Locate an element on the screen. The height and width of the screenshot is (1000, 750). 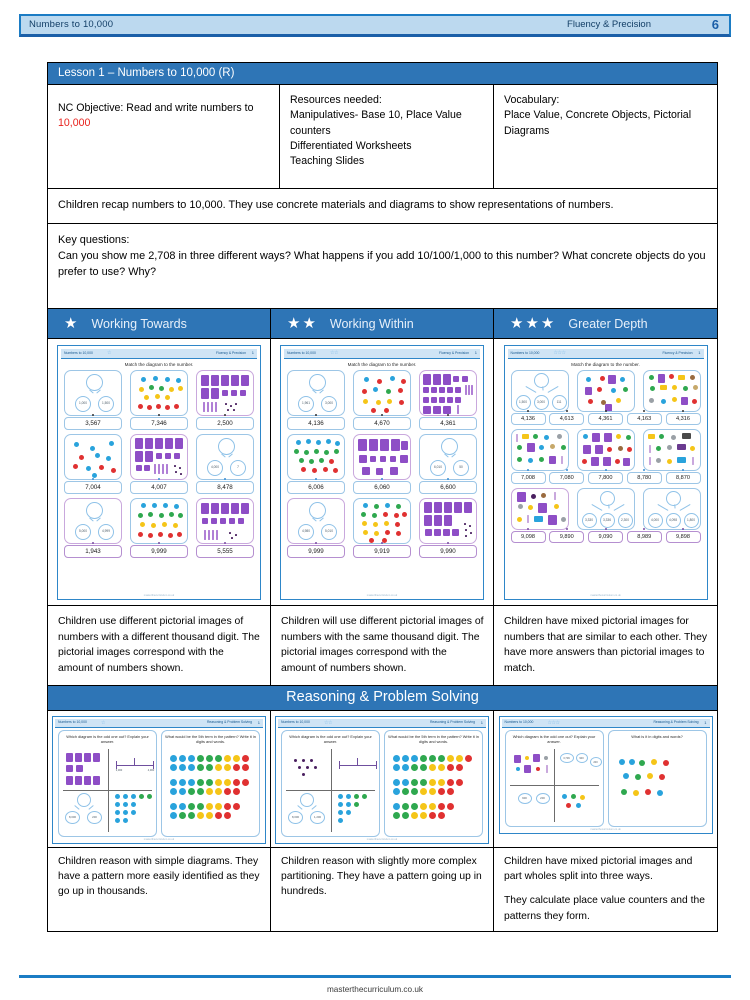
worksheet-answer-row: 1,943 9,999 5,555 is located at coordinates (159, 550).